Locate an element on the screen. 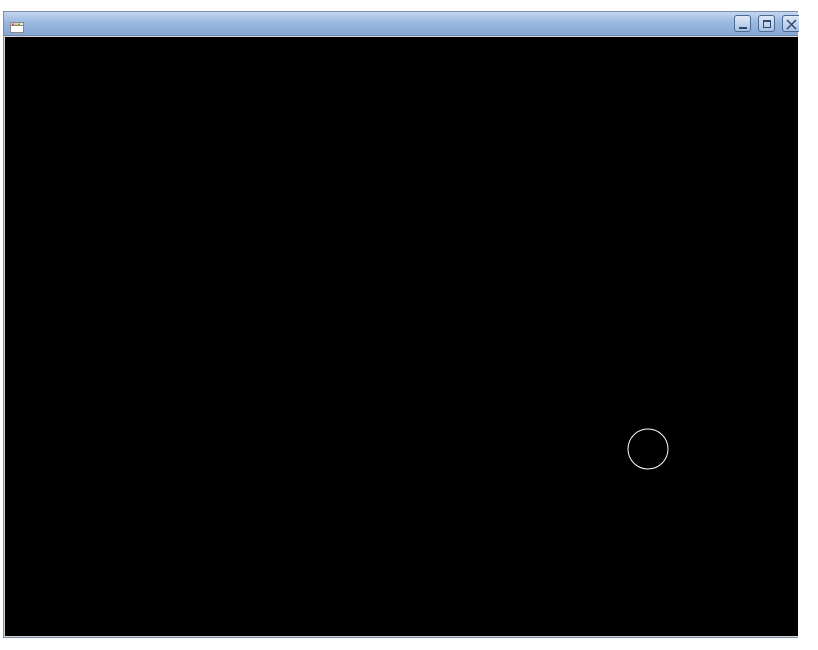 The width and height of the screenshot is (818, 650). circle-shape is located at coordinates (648, 449).